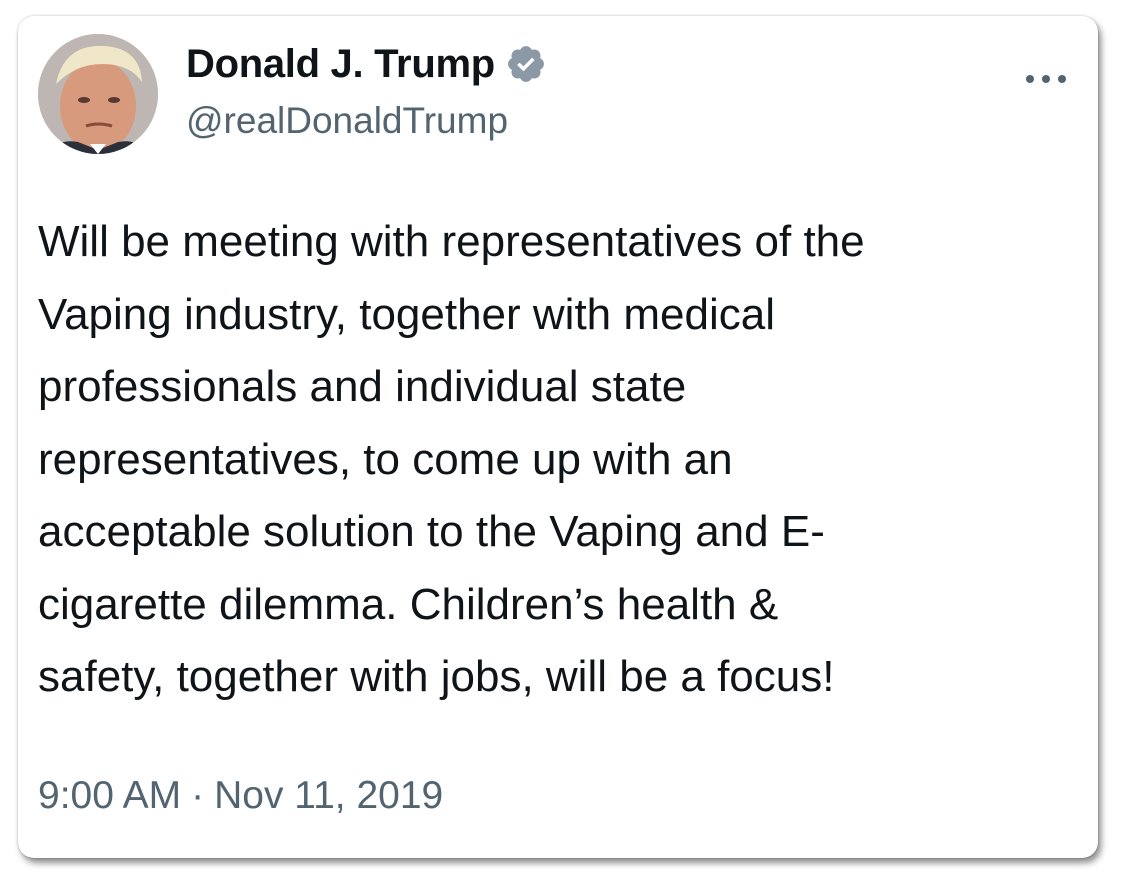 The width and height of the screenshot is (1134, 895). What do you see at coordinates (526, 64) in the screenshot?
I see `verified-badge-icon` at bounding box center [526, 64].